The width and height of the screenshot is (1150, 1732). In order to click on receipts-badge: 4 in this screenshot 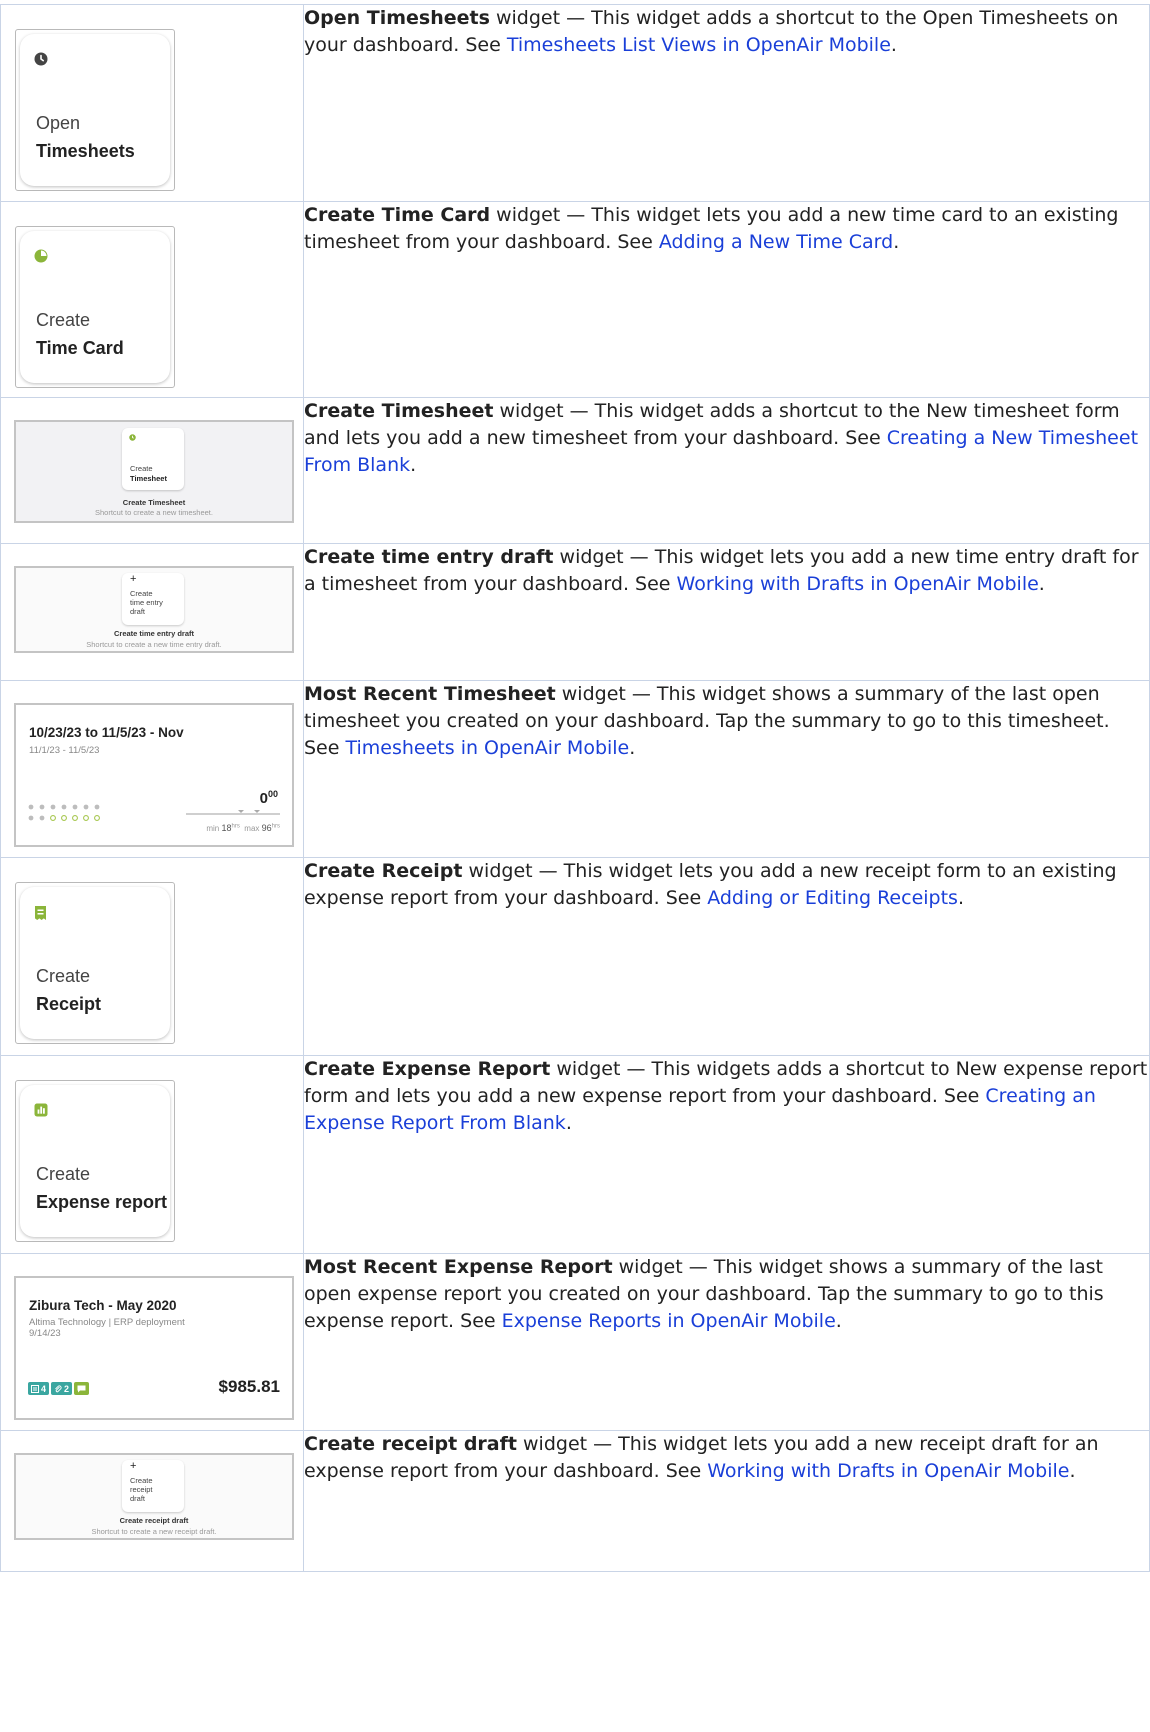, I will do `click(39, 1388)`.